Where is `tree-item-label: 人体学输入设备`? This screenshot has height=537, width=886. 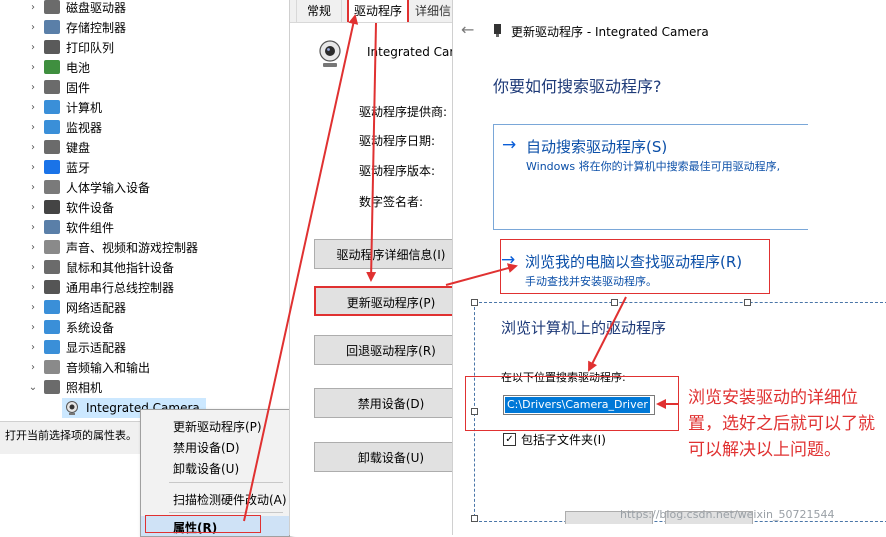
tree-item-label: 人体学输入设备 is located at coordinates (108, 187).